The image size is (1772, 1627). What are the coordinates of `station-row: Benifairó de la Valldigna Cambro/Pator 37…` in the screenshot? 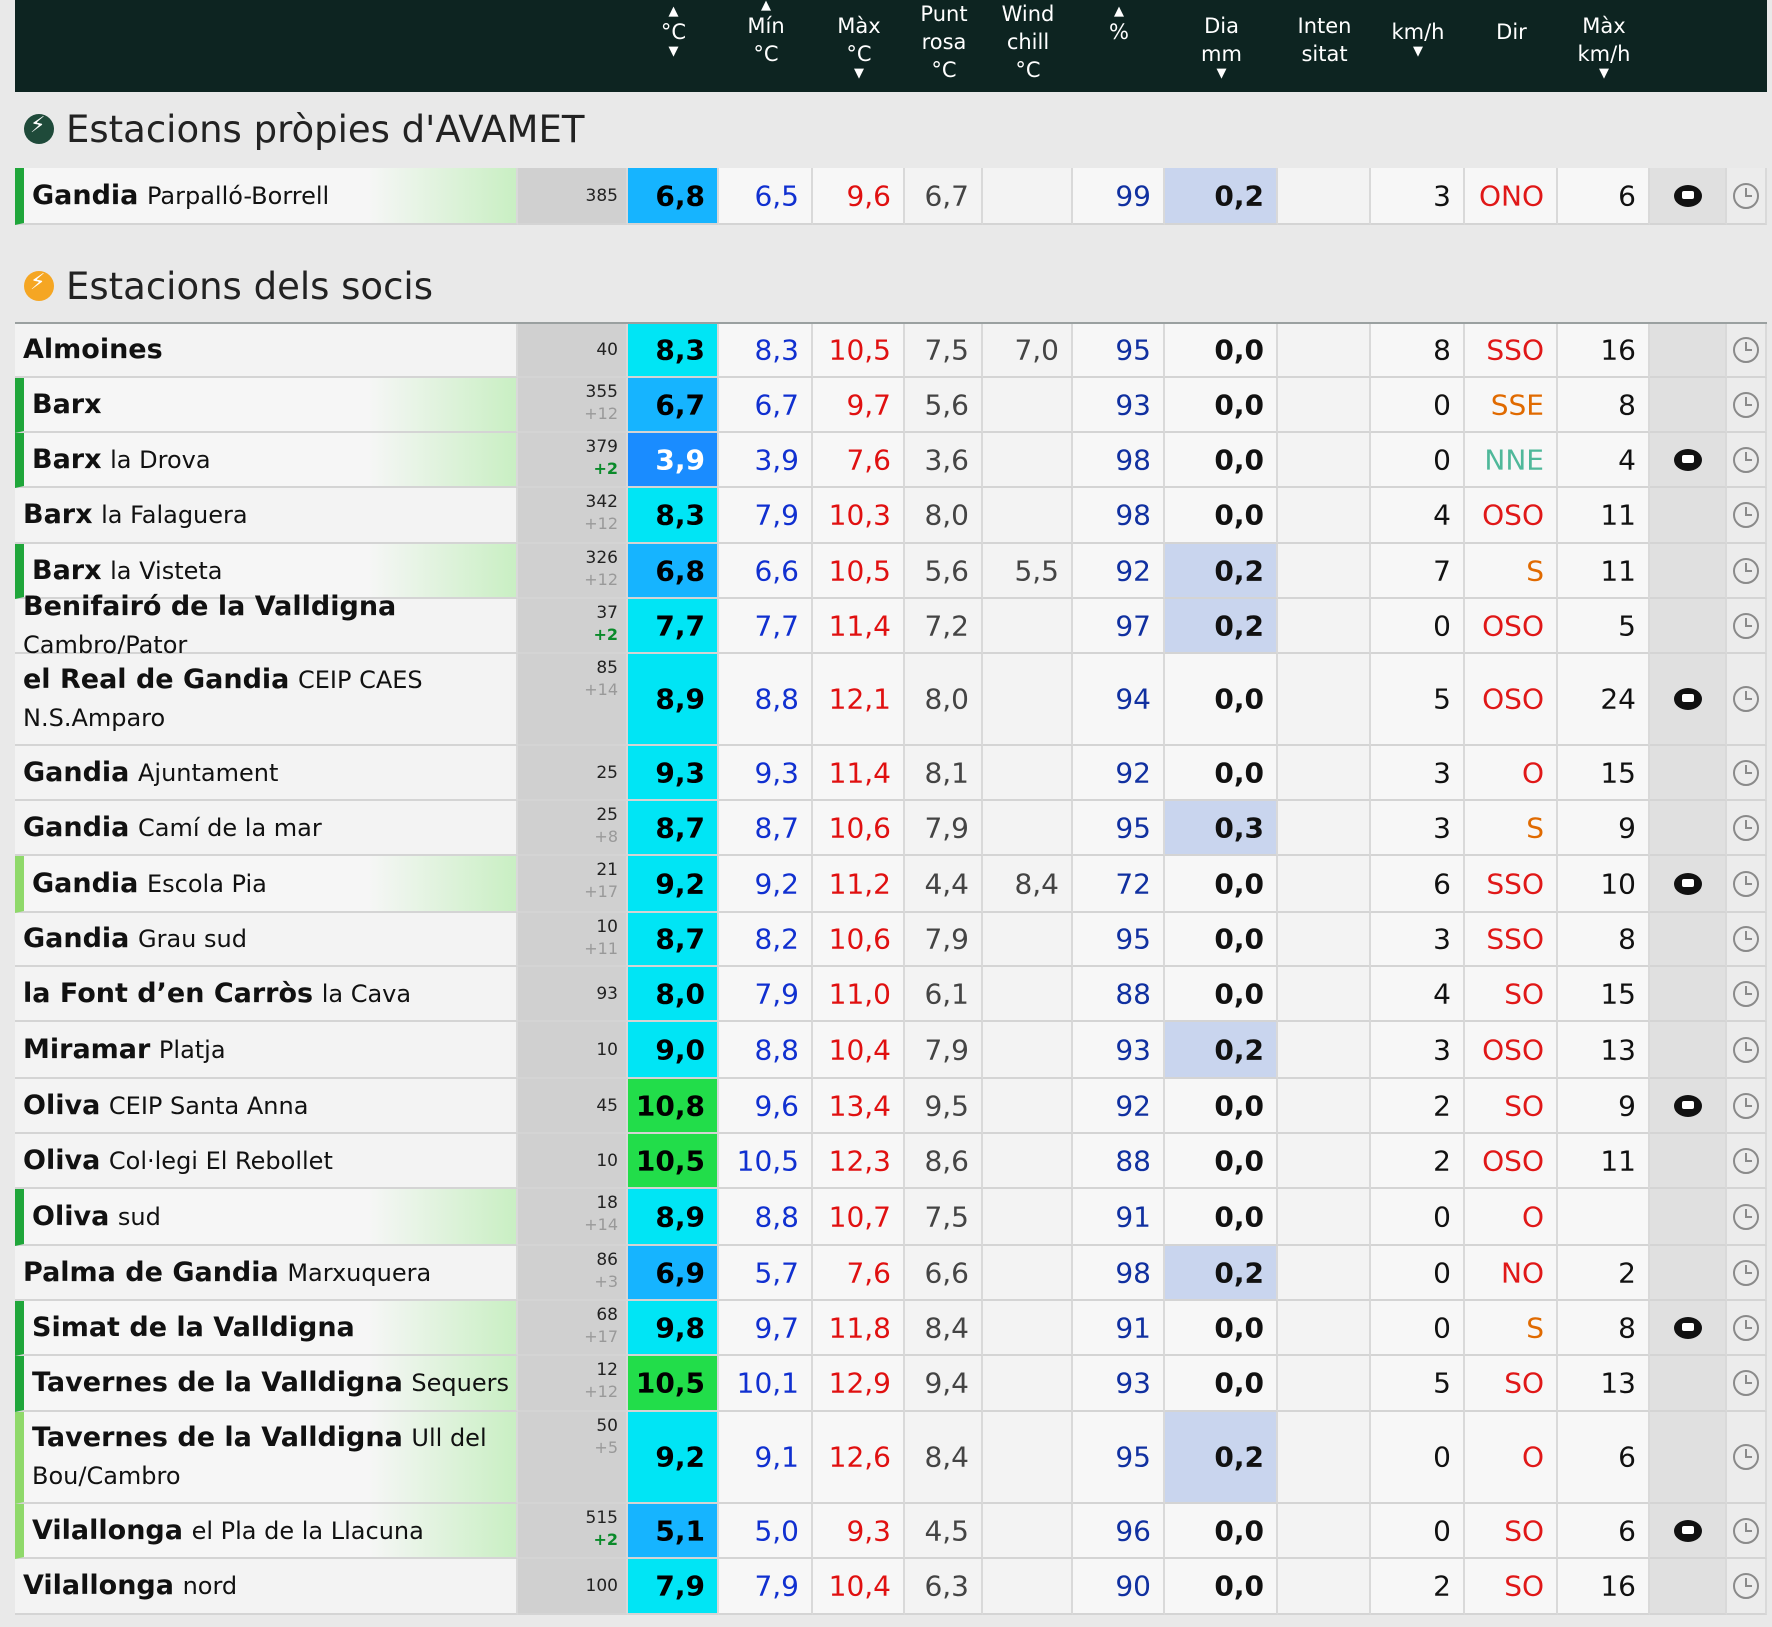 It's located at (891, 625).